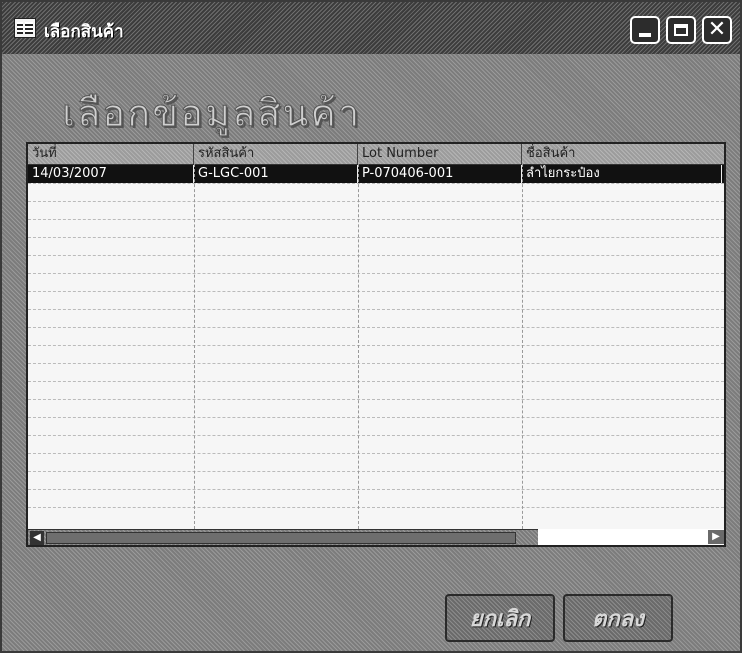  What do you see at coordinates (623, 154) in the screenshot?
I see `column-header-name: ชื่อสินค้า` at bounding box center [623, 154].